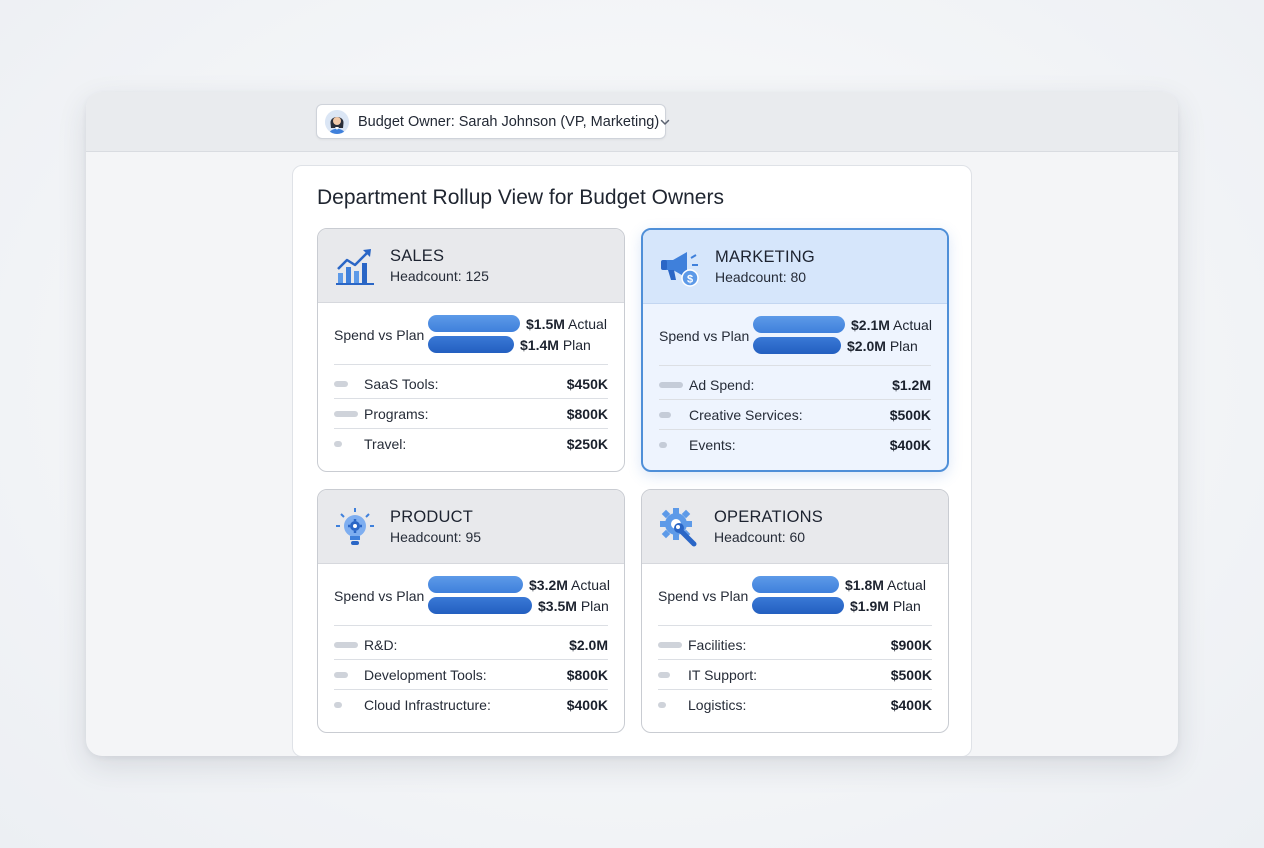 The height and width of the screenshot is (848, 1264). I want to click on list-item: Development Tools: $800K, so click(471, 675).